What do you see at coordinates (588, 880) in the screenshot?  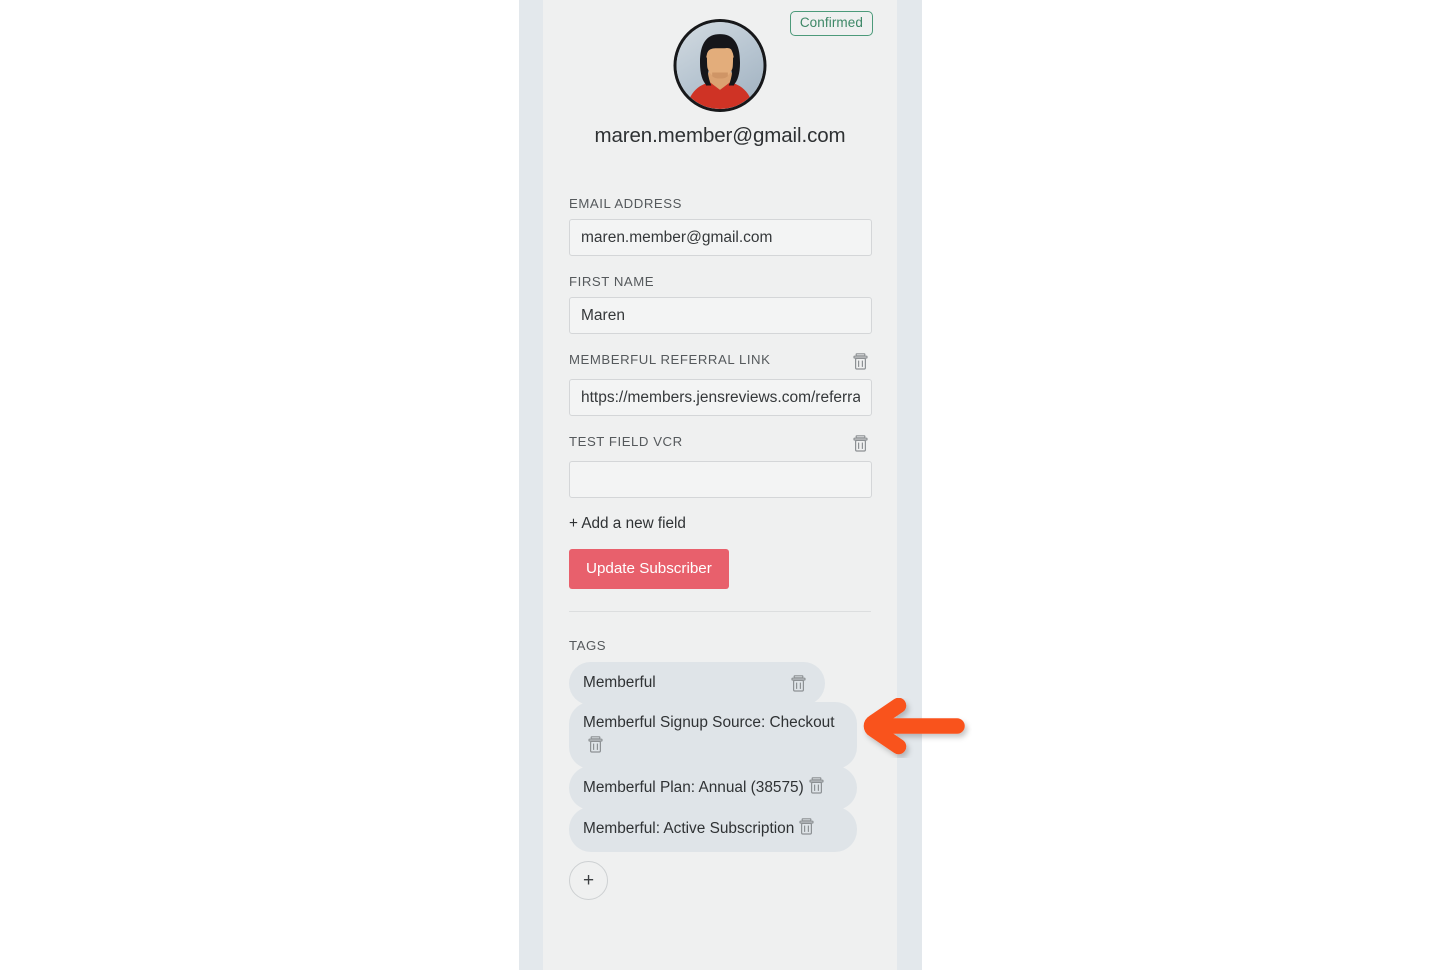 I see `add-tag-button: +` at bounding box center [588, 880].